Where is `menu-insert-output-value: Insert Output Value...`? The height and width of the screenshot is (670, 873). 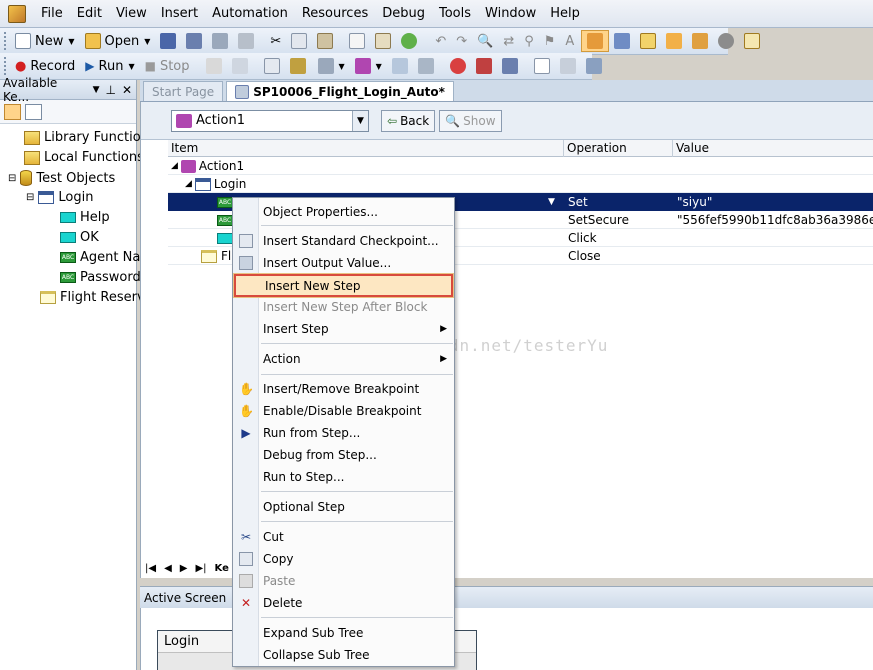
menu-insert-output-value: Insert Output Value... is located at coordinates (343, 263).